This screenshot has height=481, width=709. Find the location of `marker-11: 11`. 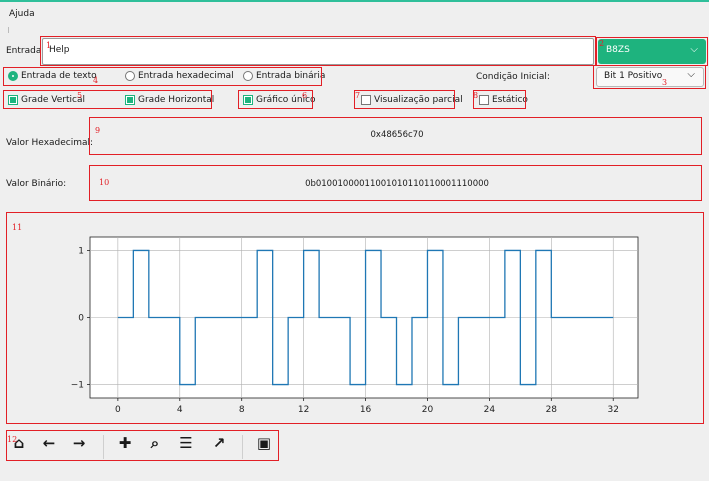

marker-11: 11 is located at coordinates (17, 227).